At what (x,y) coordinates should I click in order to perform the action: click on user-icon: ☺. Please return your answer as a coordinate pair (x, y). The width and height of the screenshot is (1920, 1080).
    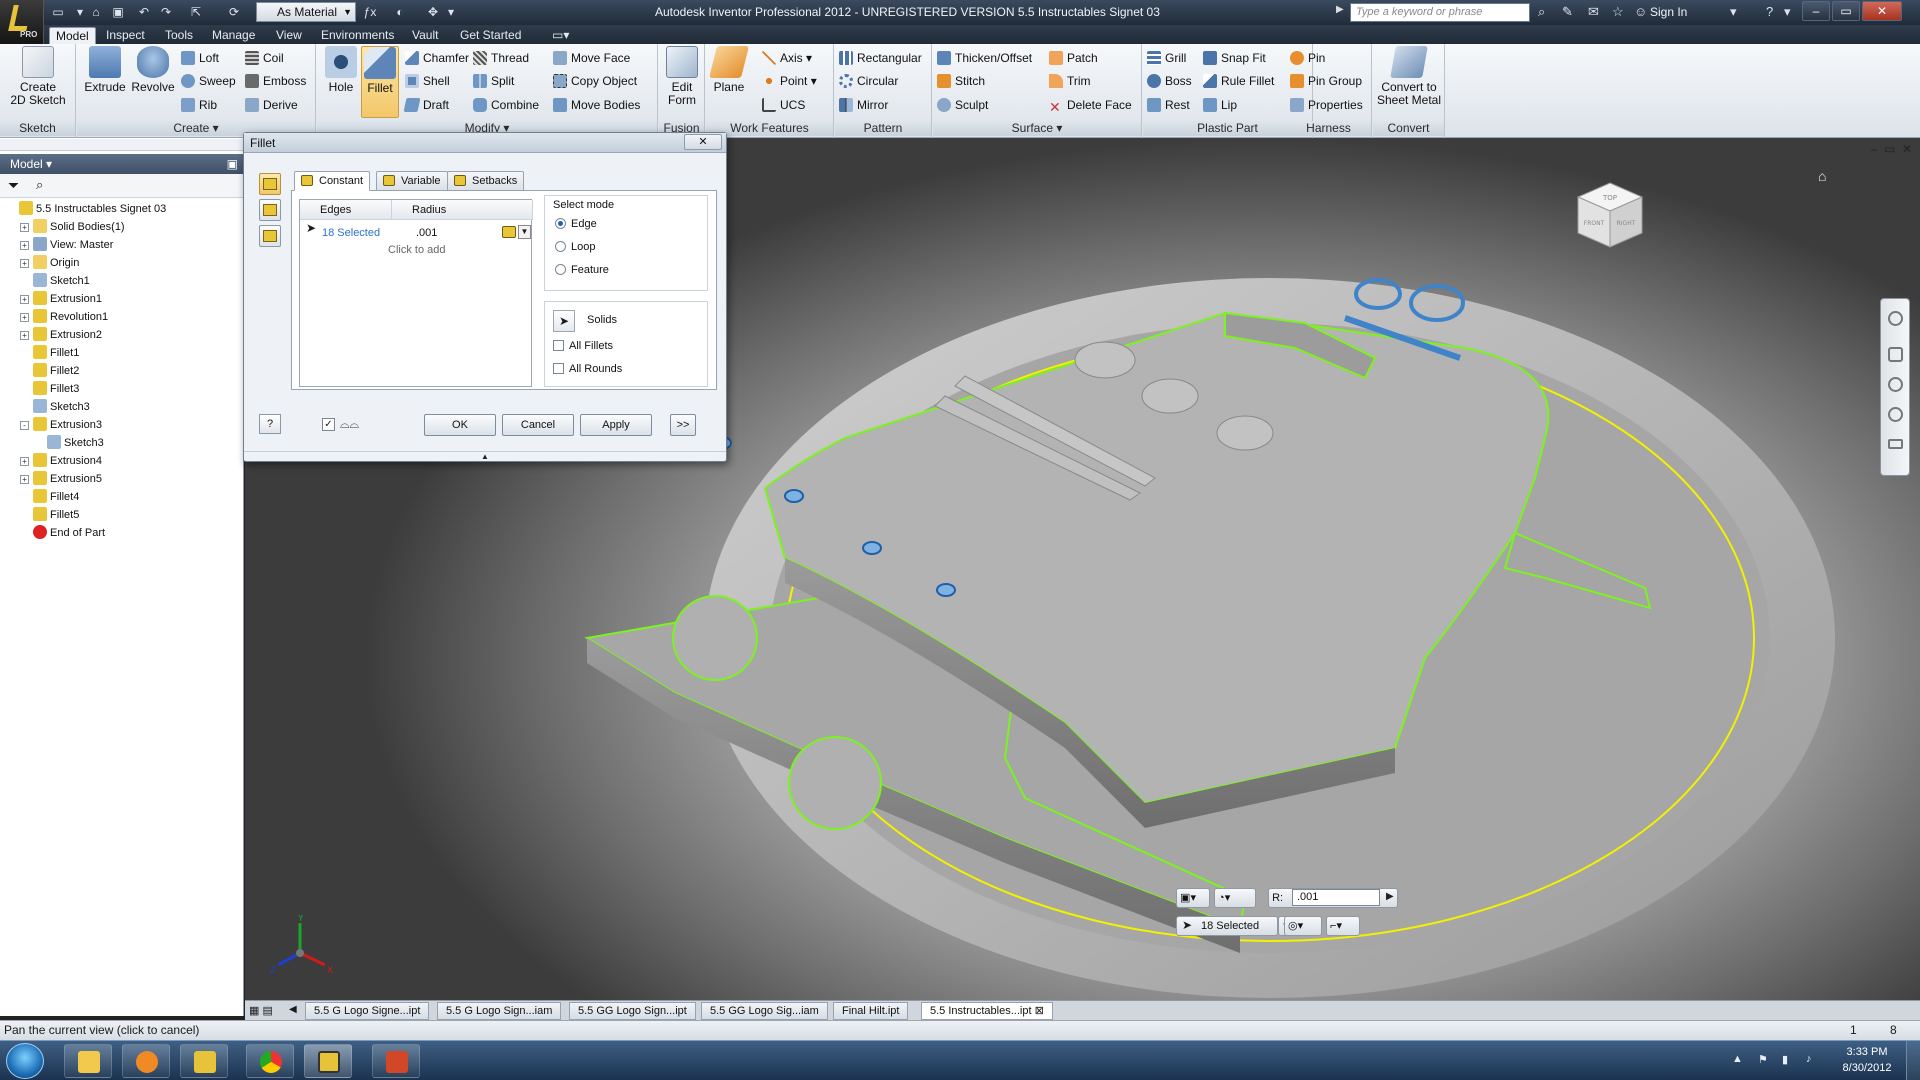
    Looking at the image, I should click on (1640, 11).